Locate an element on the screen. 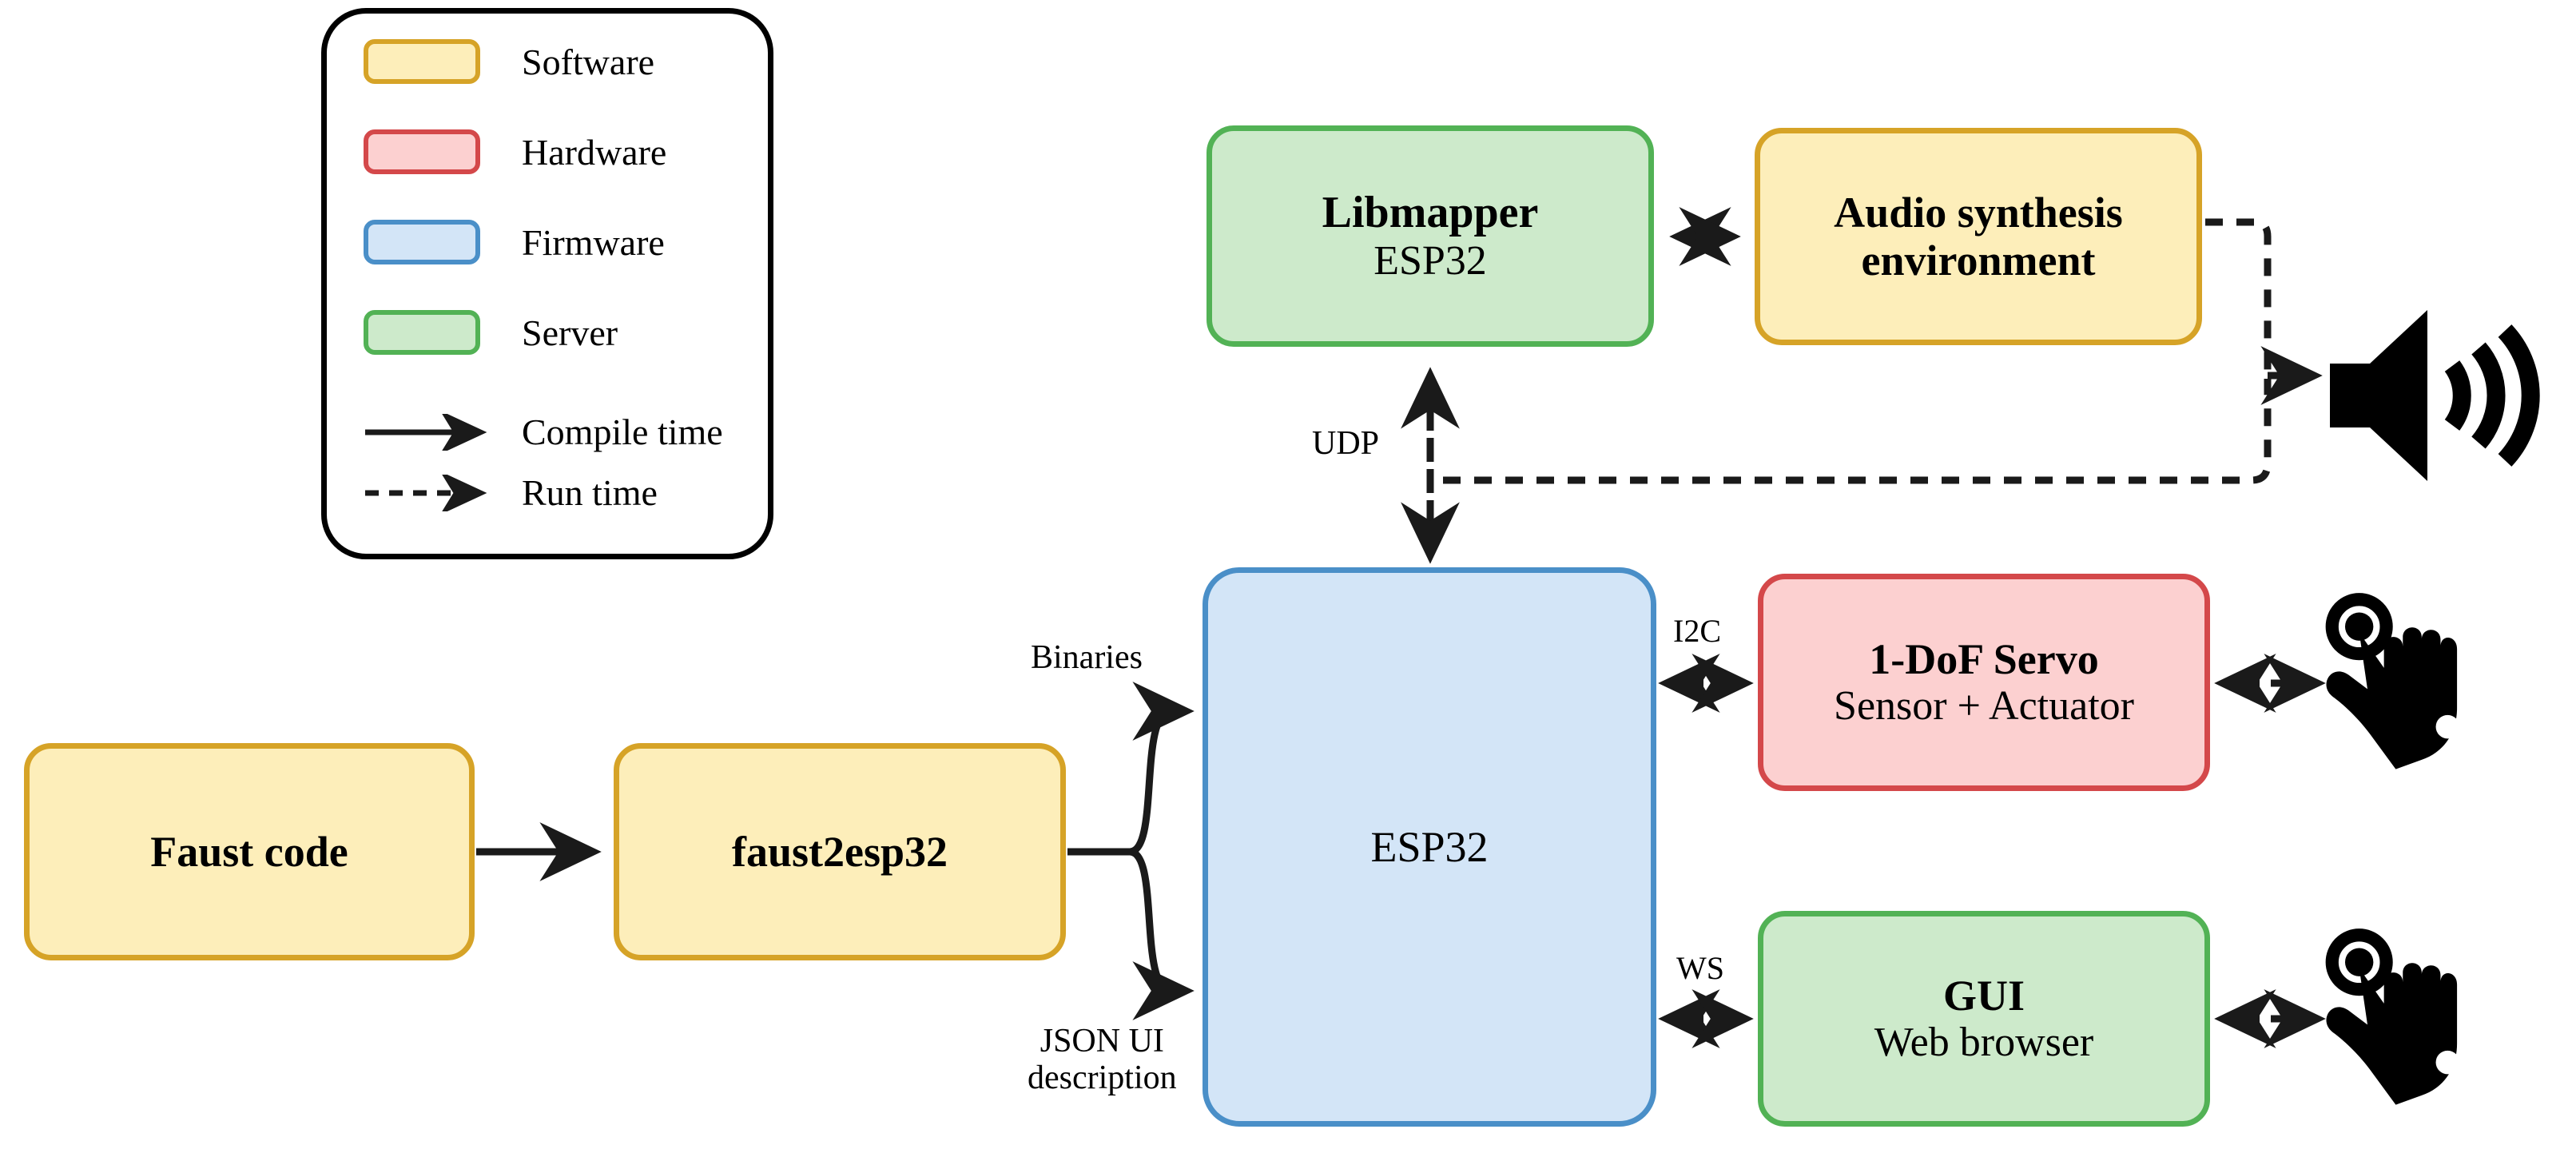 The height and width of the screenshot is (1153, 2576). node-faust-code-title: Faust code is located at coordinates (249, 851).